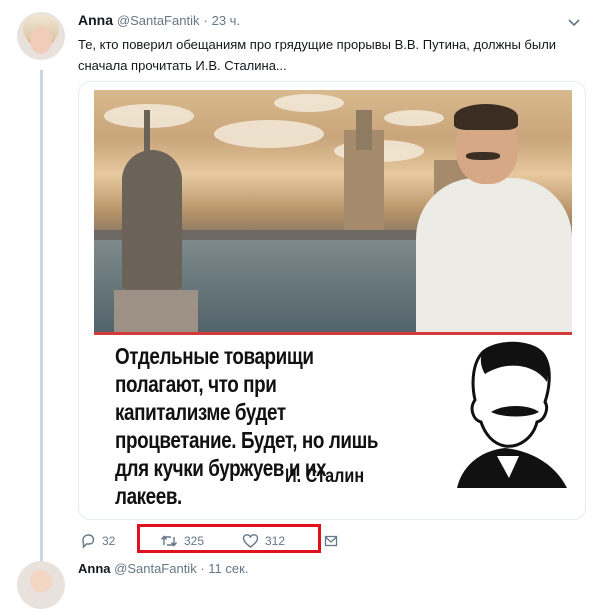  I want to click on message-button, so click(331, 541).